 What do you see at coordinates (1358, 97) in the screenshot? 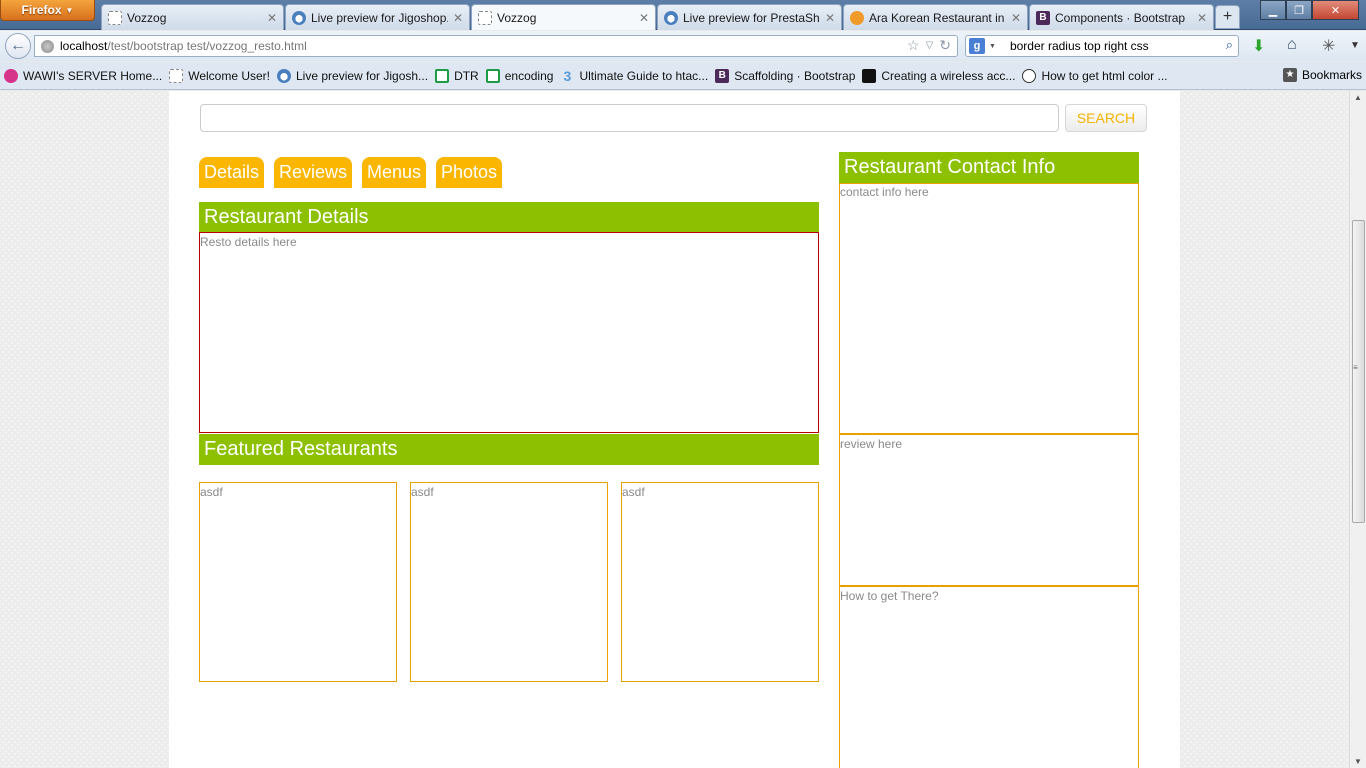
I see `scroll-up-icon: ▲` at bounding box center [1358, 97].